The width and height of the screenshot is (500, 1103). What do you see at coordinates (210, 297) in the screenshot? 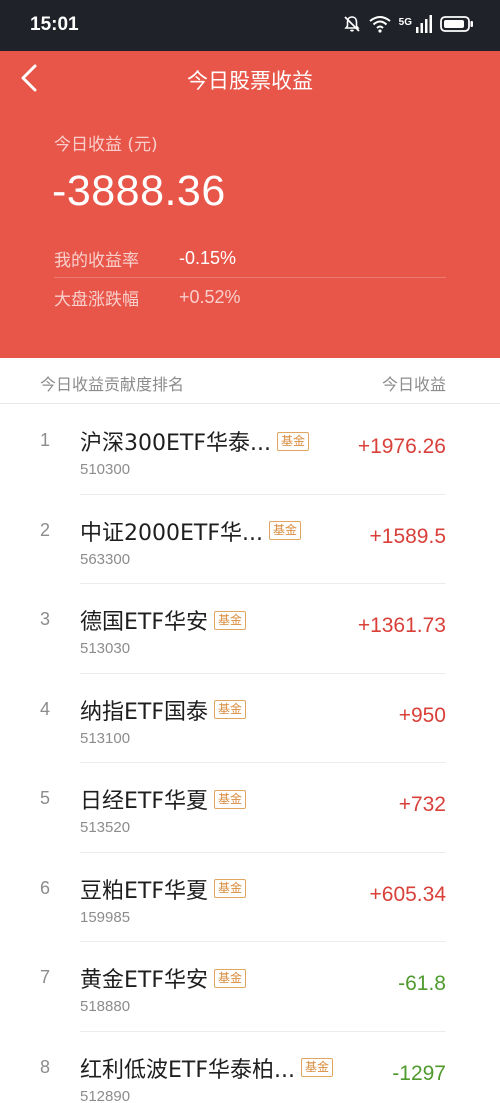
I see `market-change-value: +0.52%` at bounding box center [210, 297].